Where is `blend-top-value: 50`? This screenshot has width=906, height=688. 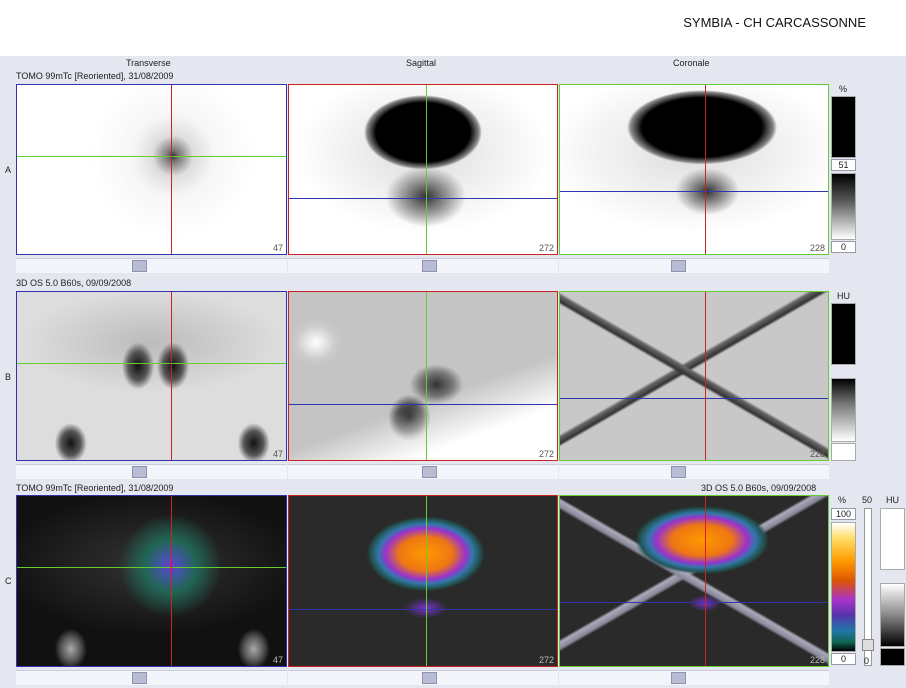
blend-top-value: 50 is located at coordinates (867, 500).